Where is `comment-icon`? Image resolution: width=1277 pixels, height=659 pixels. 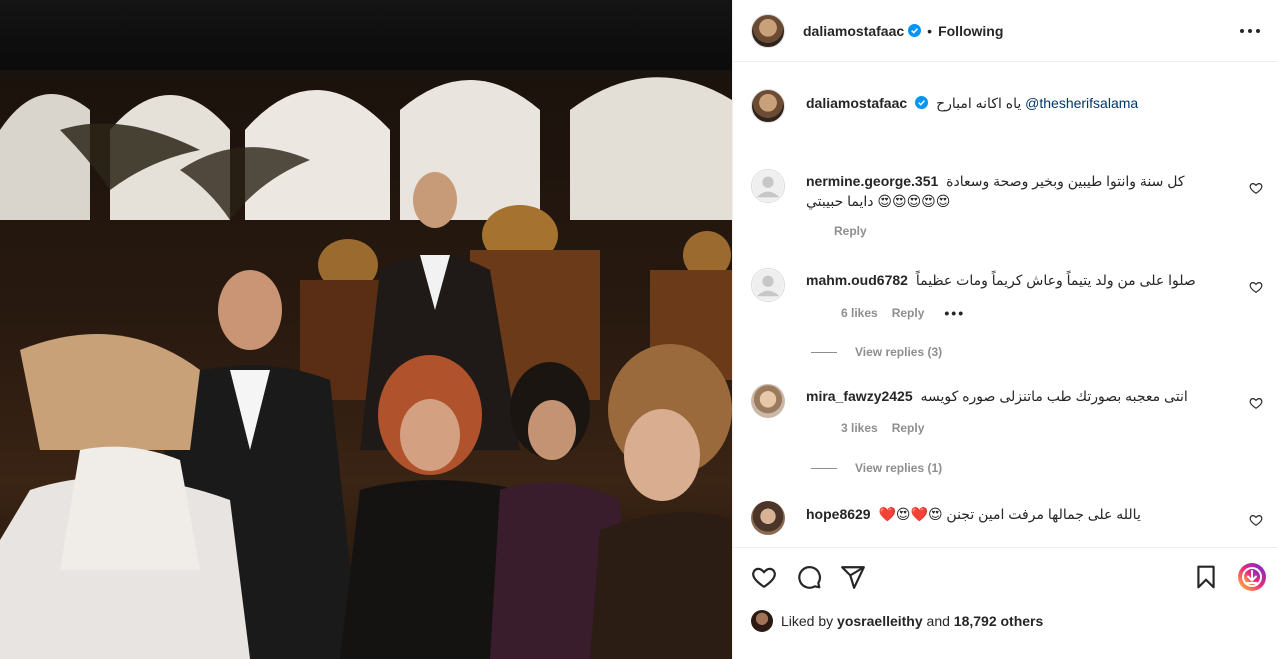
comment-icon is located at coordinates (809, 577).